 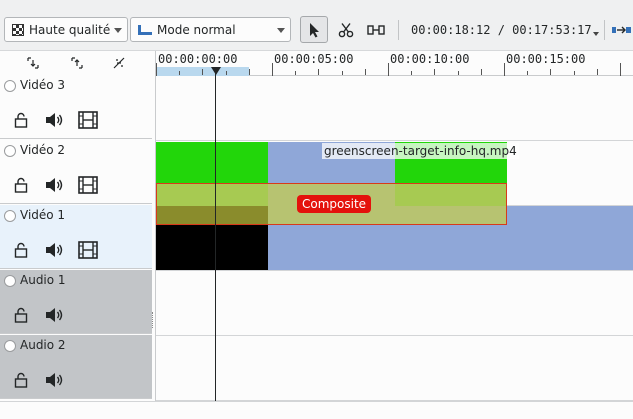 I want to click on track-headers-toolbar, so click(x=76, y=63).